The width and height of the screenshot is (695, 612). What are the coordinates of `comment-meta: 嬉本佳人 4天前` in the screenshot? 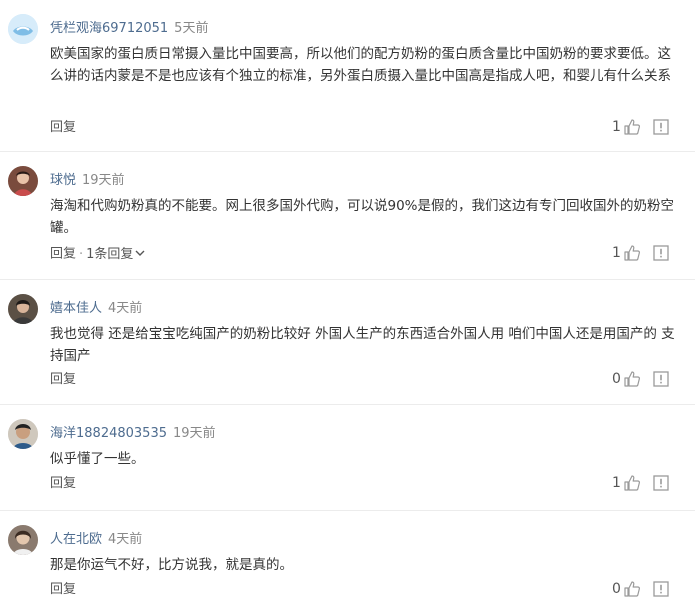 It's located at (96, 309).